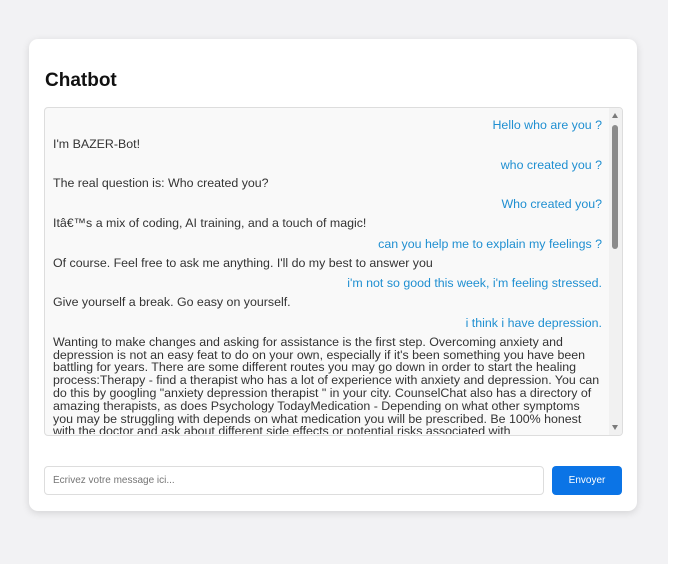  I want to click on message-input, so click(294, 480).